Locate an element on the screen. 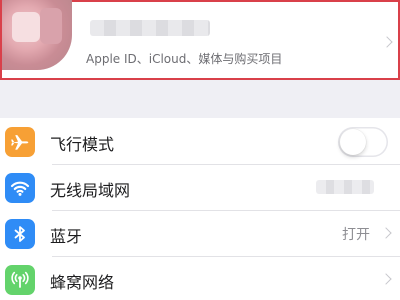  wifi-network-name-blurred is located at coordinates (345, 187).